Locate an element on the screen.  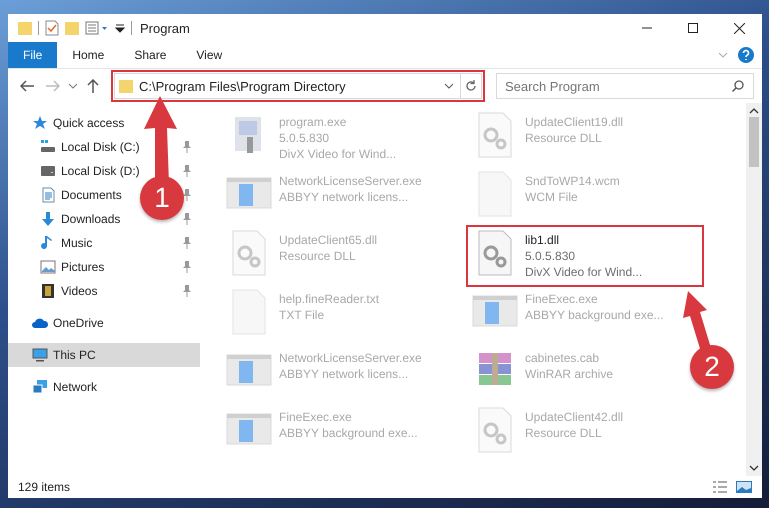
nav-item: Documents is located at coordinates (68, 195).